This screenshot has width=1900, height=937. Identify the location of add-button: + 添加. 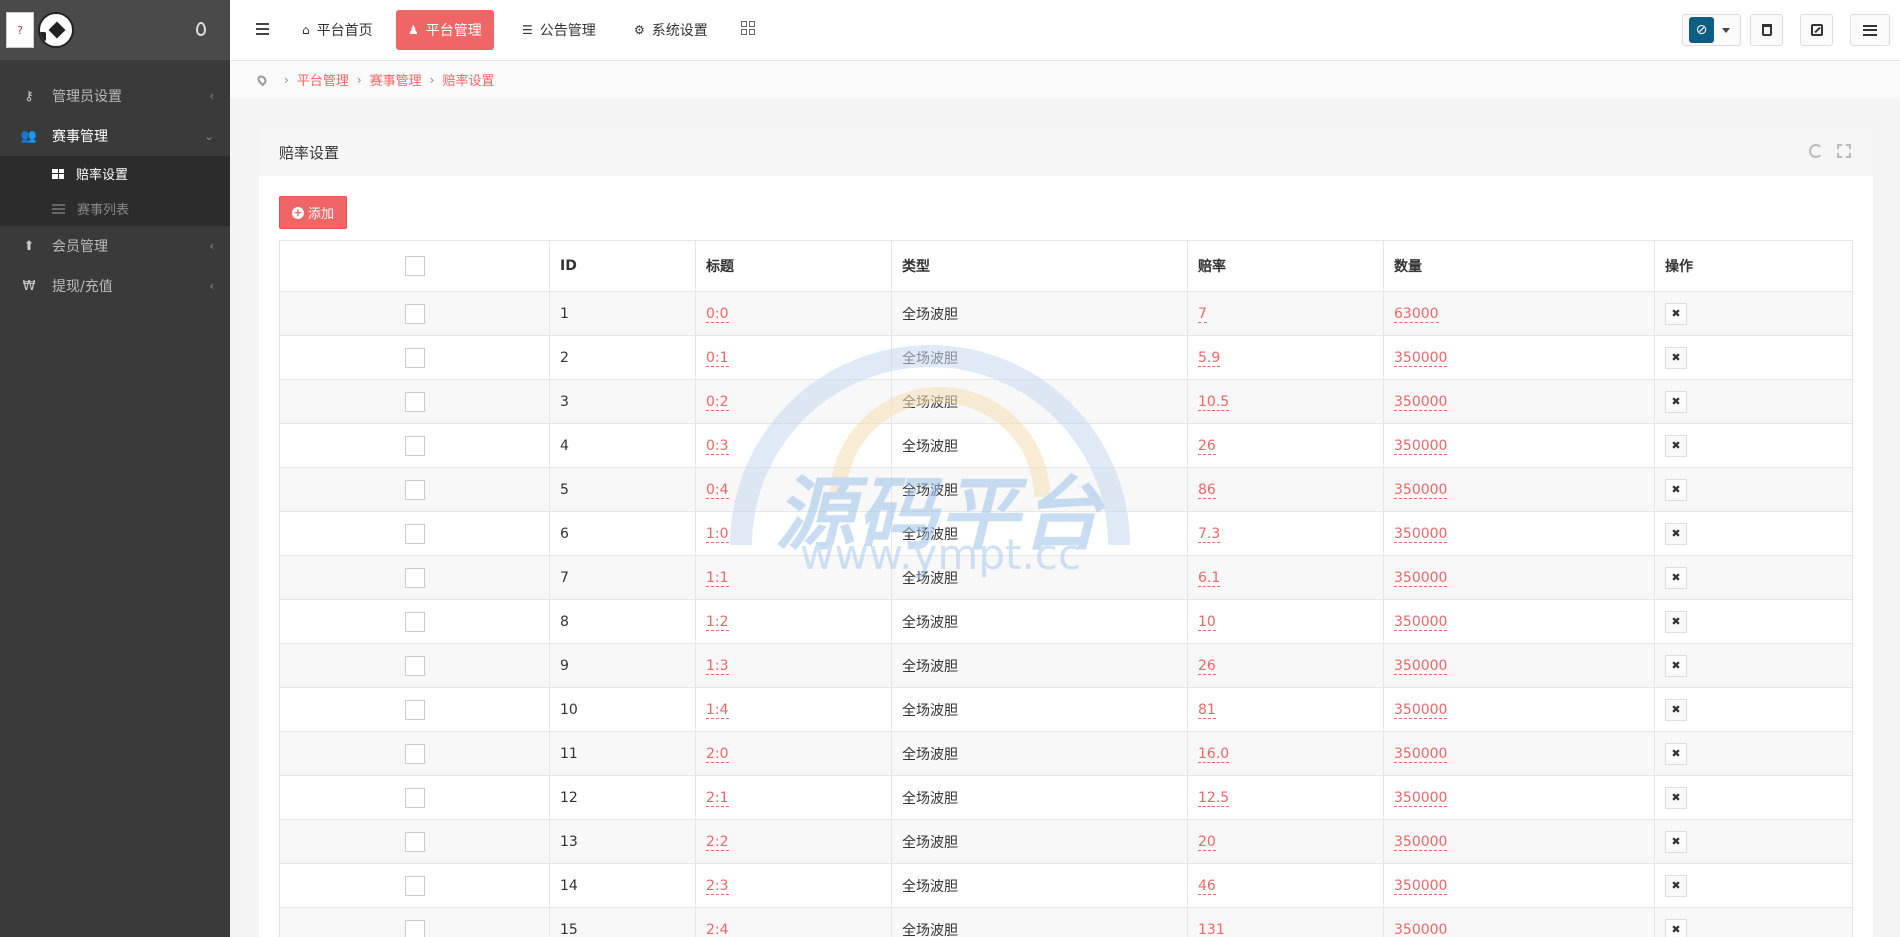
(313, 212).